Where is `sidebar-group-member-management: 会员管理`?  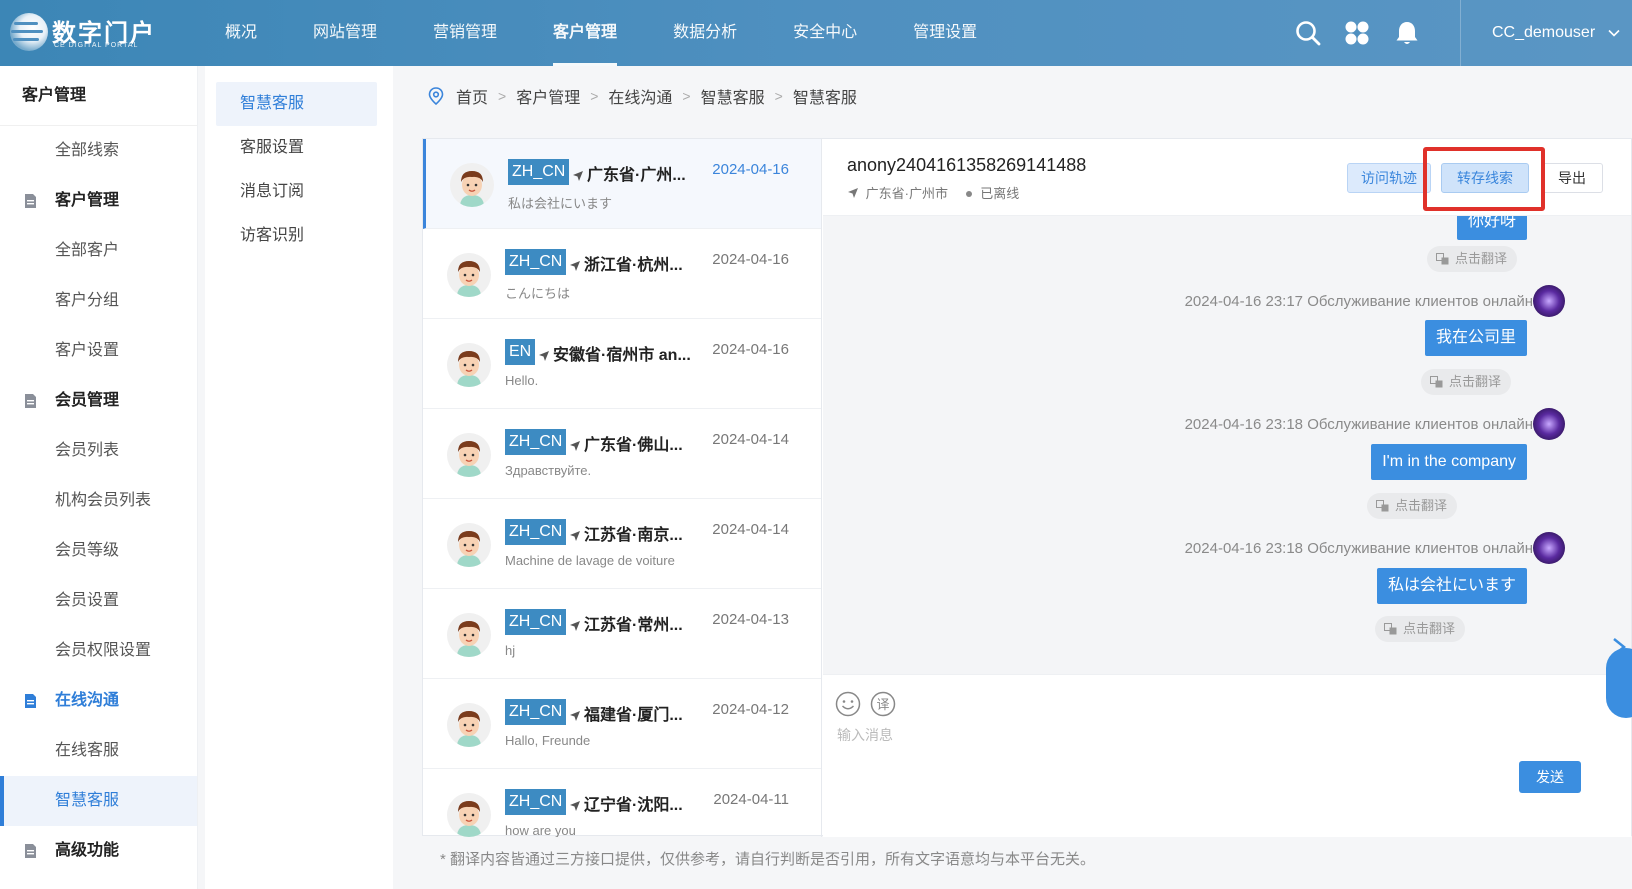 sidebar-group-member-management: 会员管理 is located at coordinates (98, 401).